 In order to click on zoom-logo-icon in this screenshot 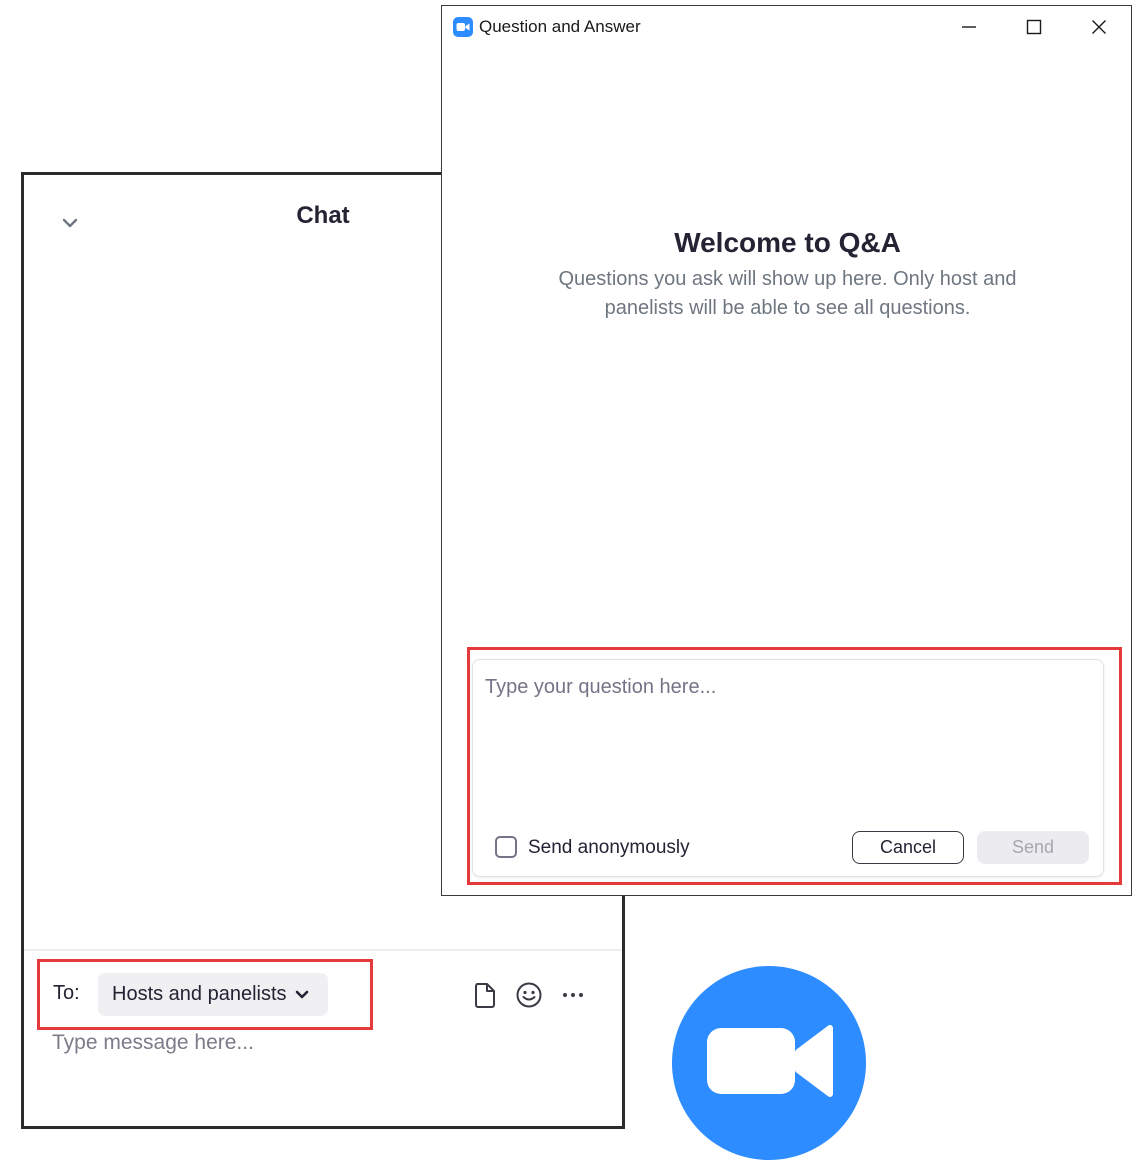, I will do `click(769, 1063)`.